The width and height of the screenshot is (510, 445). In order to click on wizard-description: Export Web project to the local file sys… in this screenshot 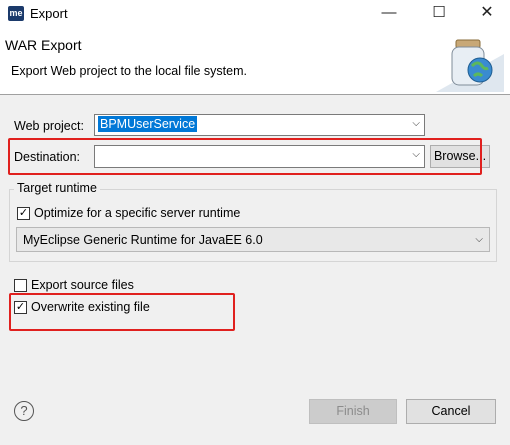, I will do `click(129, 71)`.